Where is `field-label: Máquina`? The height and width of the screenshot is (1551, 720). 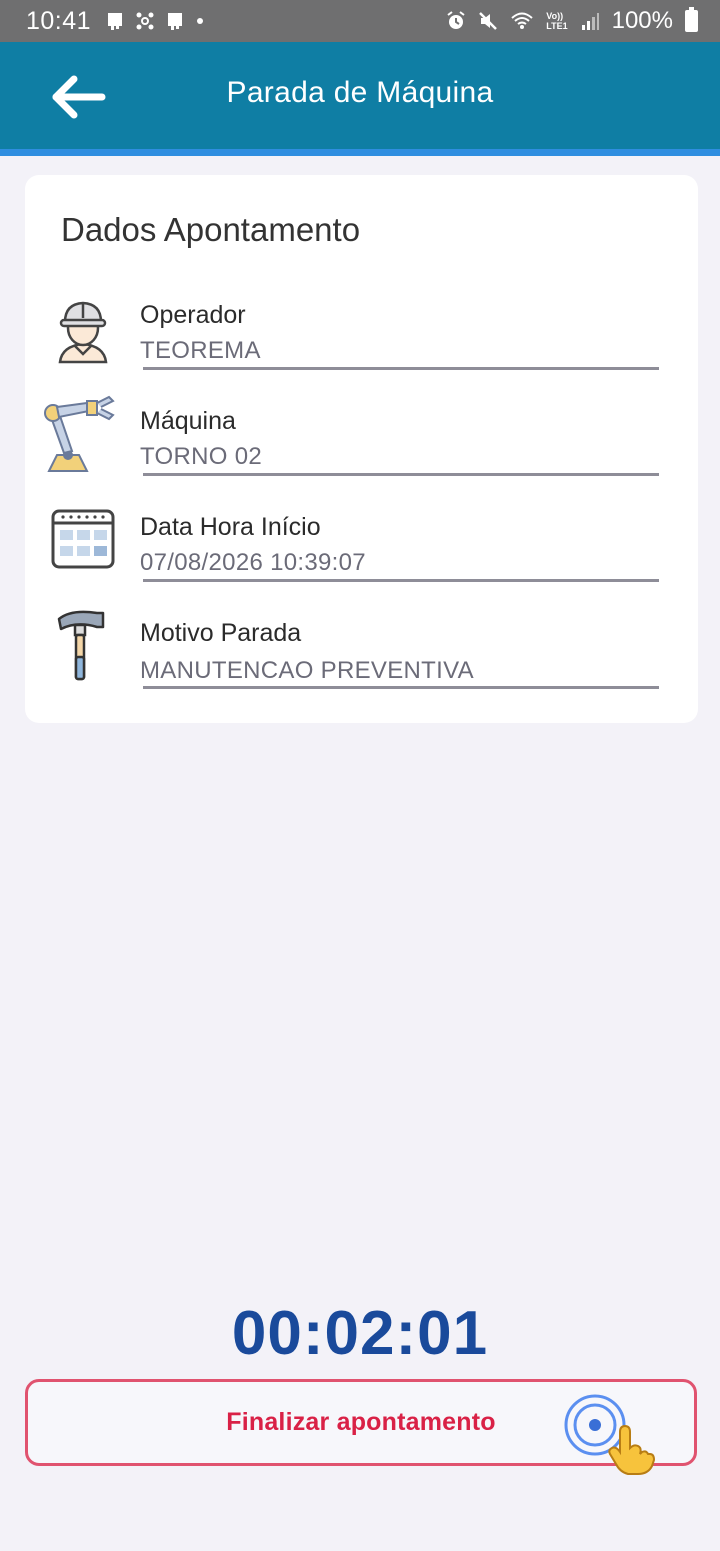
field-label: Máquina is located at coordinates (188, 421).